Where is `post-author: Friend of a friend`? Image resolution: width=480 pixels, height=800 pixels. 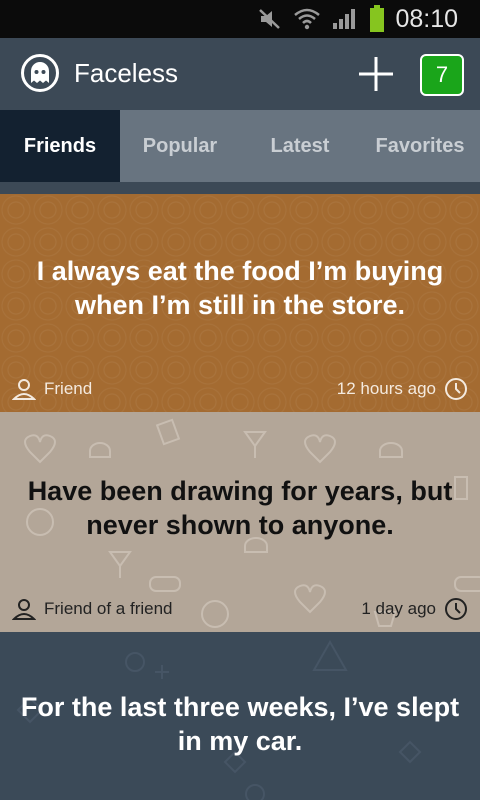 post-author: Friend of a friend is located at coordinates (108, 608).